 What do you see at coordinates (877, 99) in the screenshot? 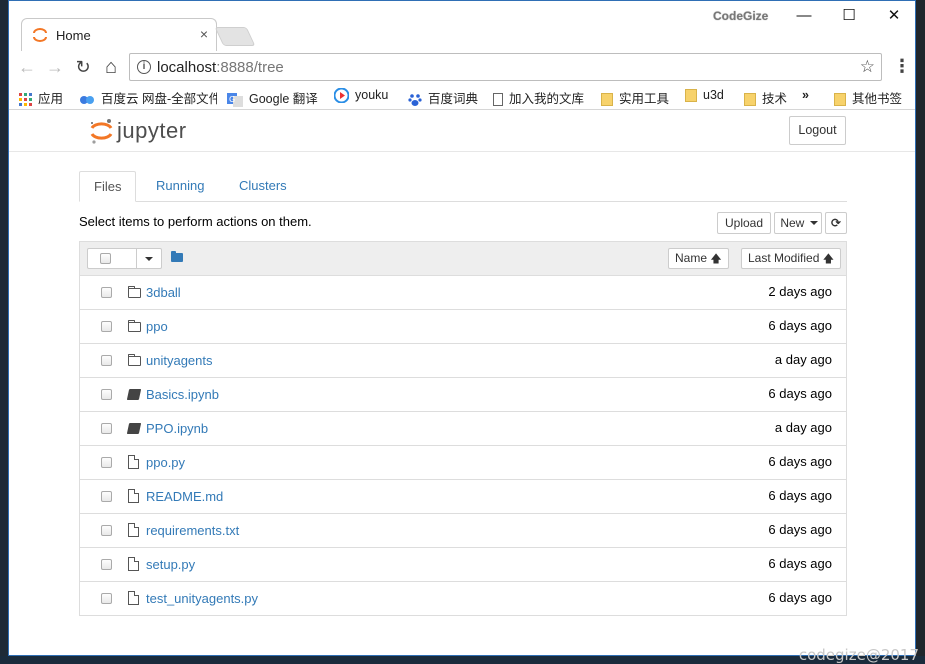
I see `bookmark-label: 其他书签` at bounding box center [877, 99].